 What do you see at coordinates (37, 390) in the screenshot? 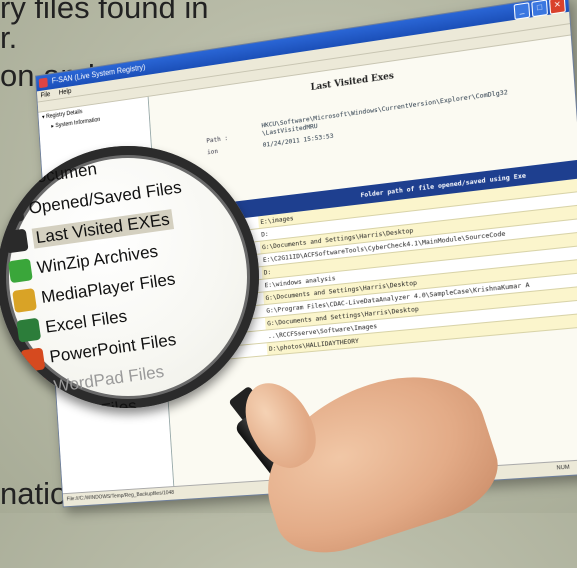
I see `wordpad-icon` at bounding box center [37, 390].